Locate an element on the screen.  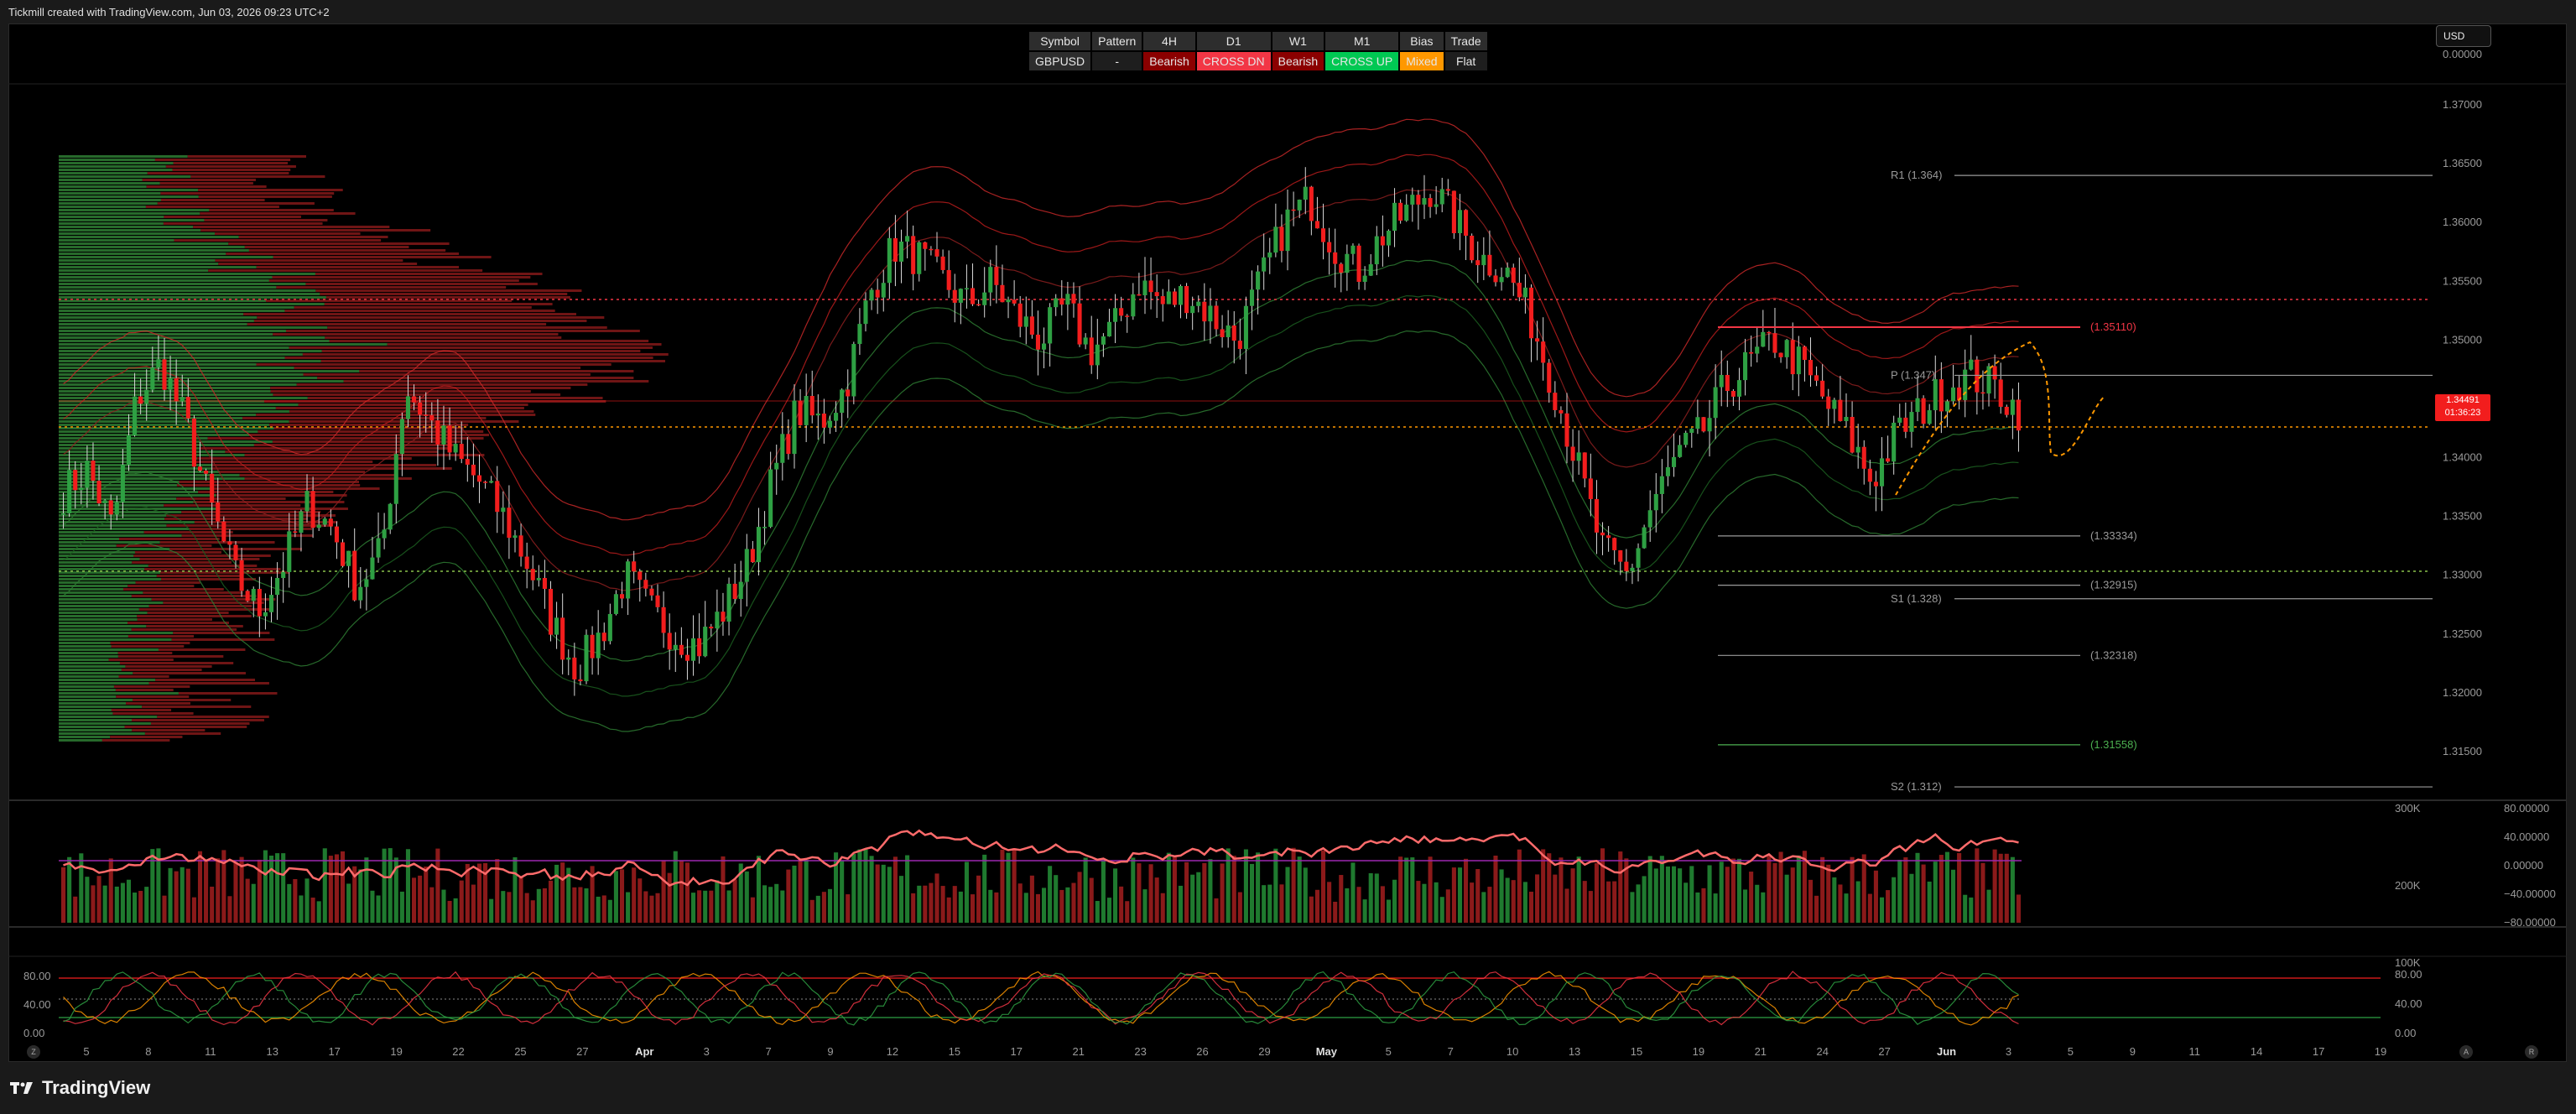
stoch-left-label: 40.00 is located at coordinates (37, 1004).